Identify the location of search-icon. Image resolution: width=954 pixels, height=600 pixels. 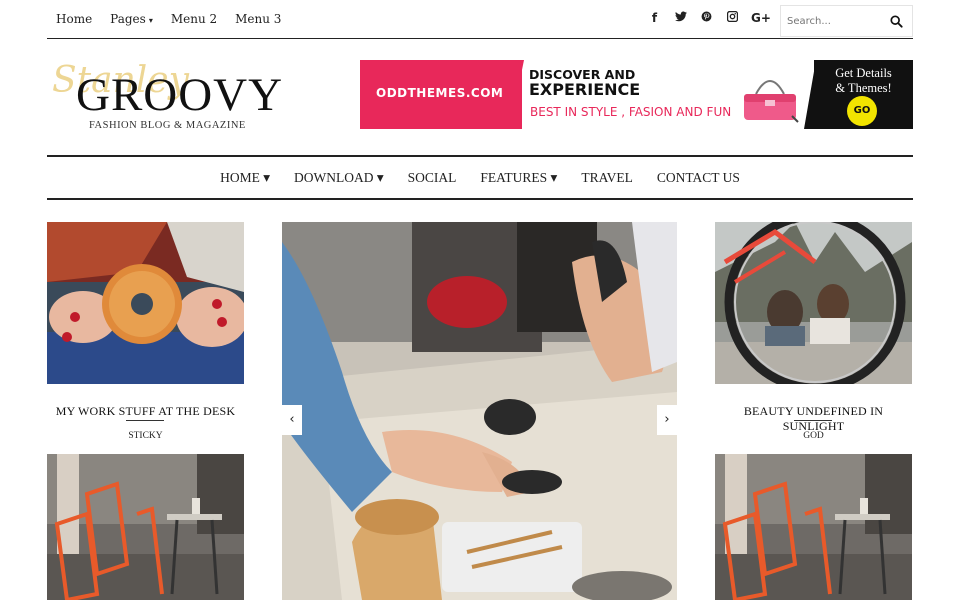
(897, 20).